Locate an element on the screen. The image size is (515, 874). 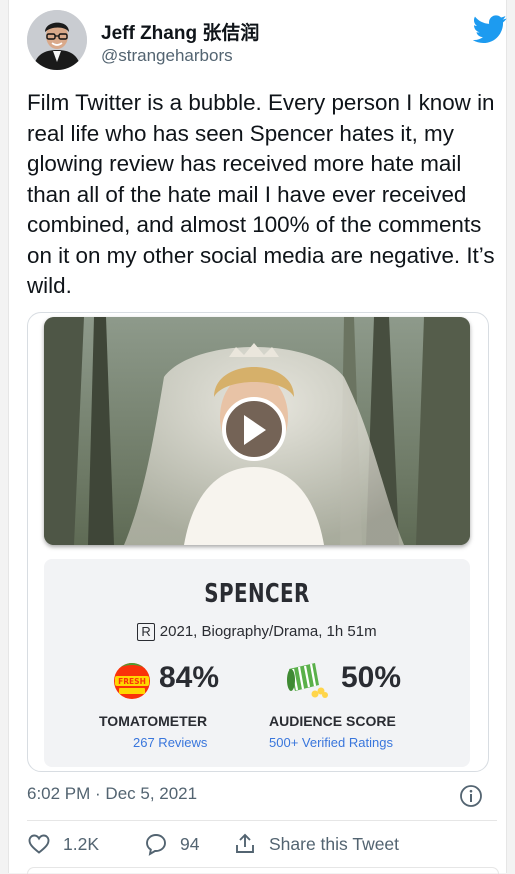
audience-label: AUDIENCE SCORE is located at coordinates (332, 721).